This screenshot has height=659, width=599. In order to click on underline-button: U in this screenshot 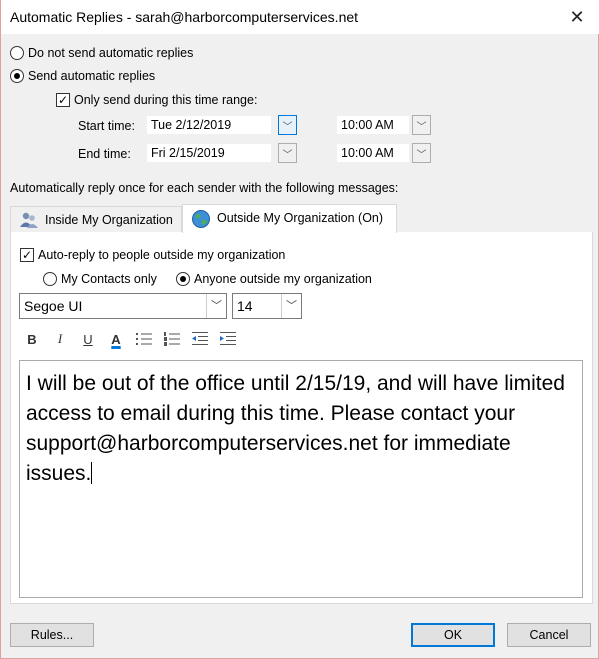, I will do `click(88, 339)`.